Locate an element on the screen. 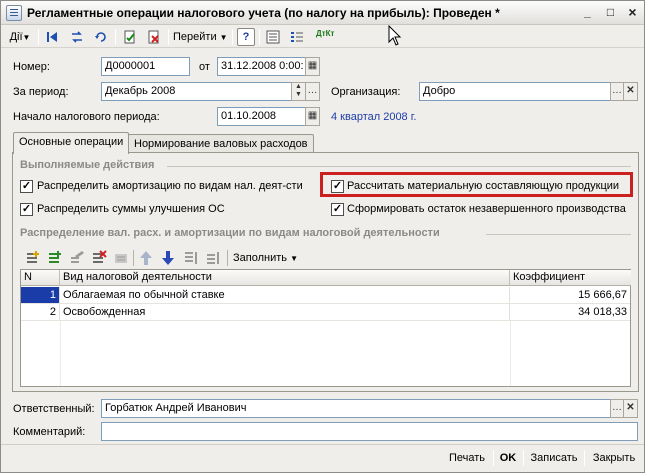 This screenshot has width=645, height=473. table-row: 1 Облагаемая по обычной ставке 15 666,67 is located at coordinates (325, 295).